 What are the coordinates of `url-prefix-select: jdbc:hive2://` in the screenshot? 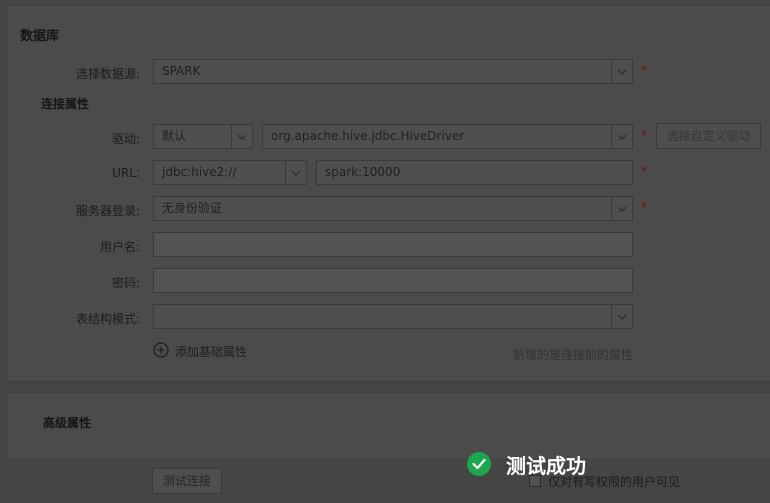 It's located at (230, 172).